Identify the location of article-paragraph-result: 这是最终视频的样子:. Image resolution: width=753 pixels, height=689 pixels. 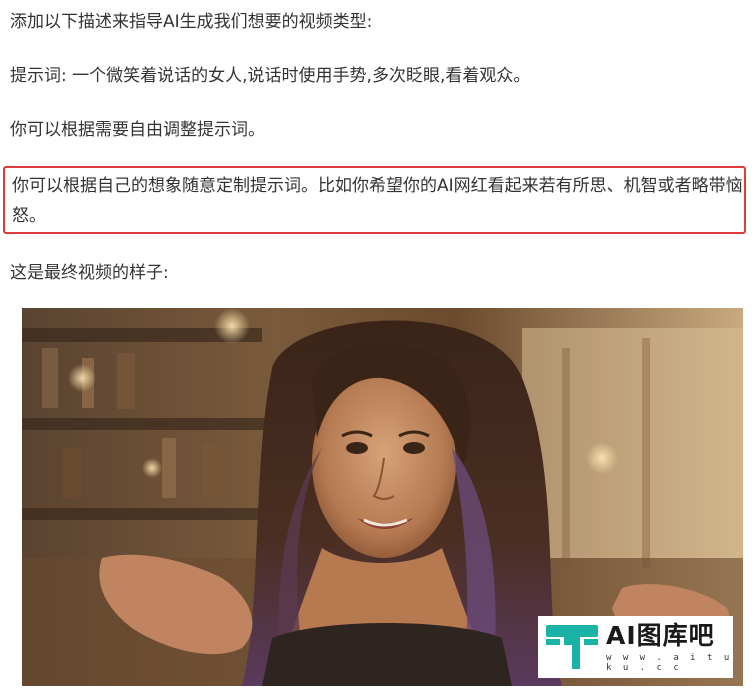
(89, 273).